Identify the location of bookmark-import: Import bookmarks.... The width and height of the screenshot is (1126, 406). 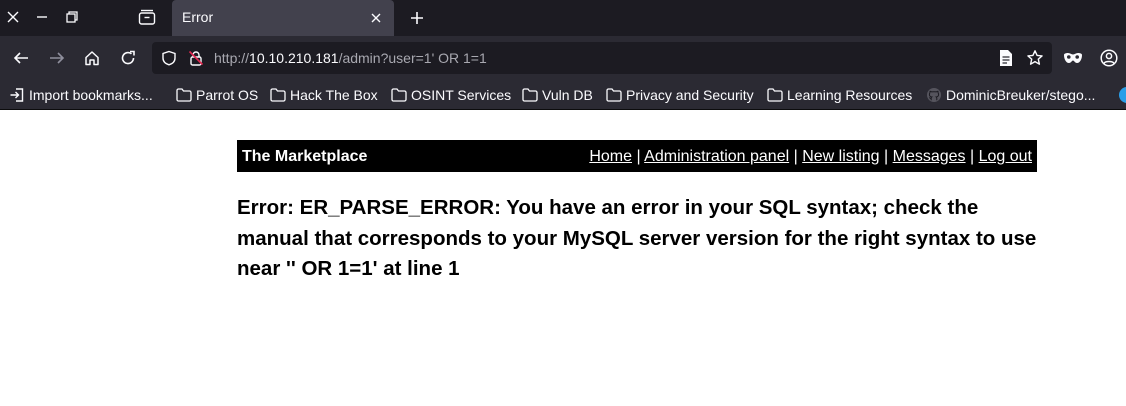
(81, 95).